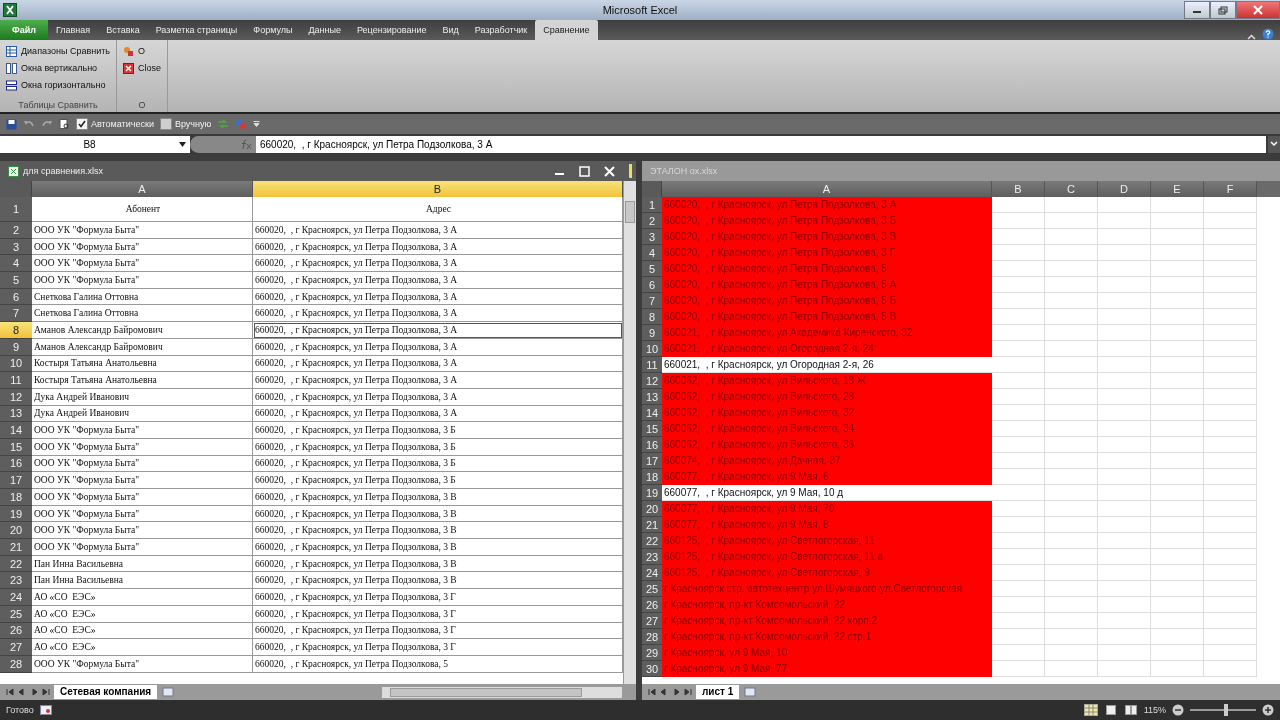 The image size is (1280, 720). Describe the element at coordinates (257, 124) in the screenshot. I see `dropdown-caret-icon` at that location.